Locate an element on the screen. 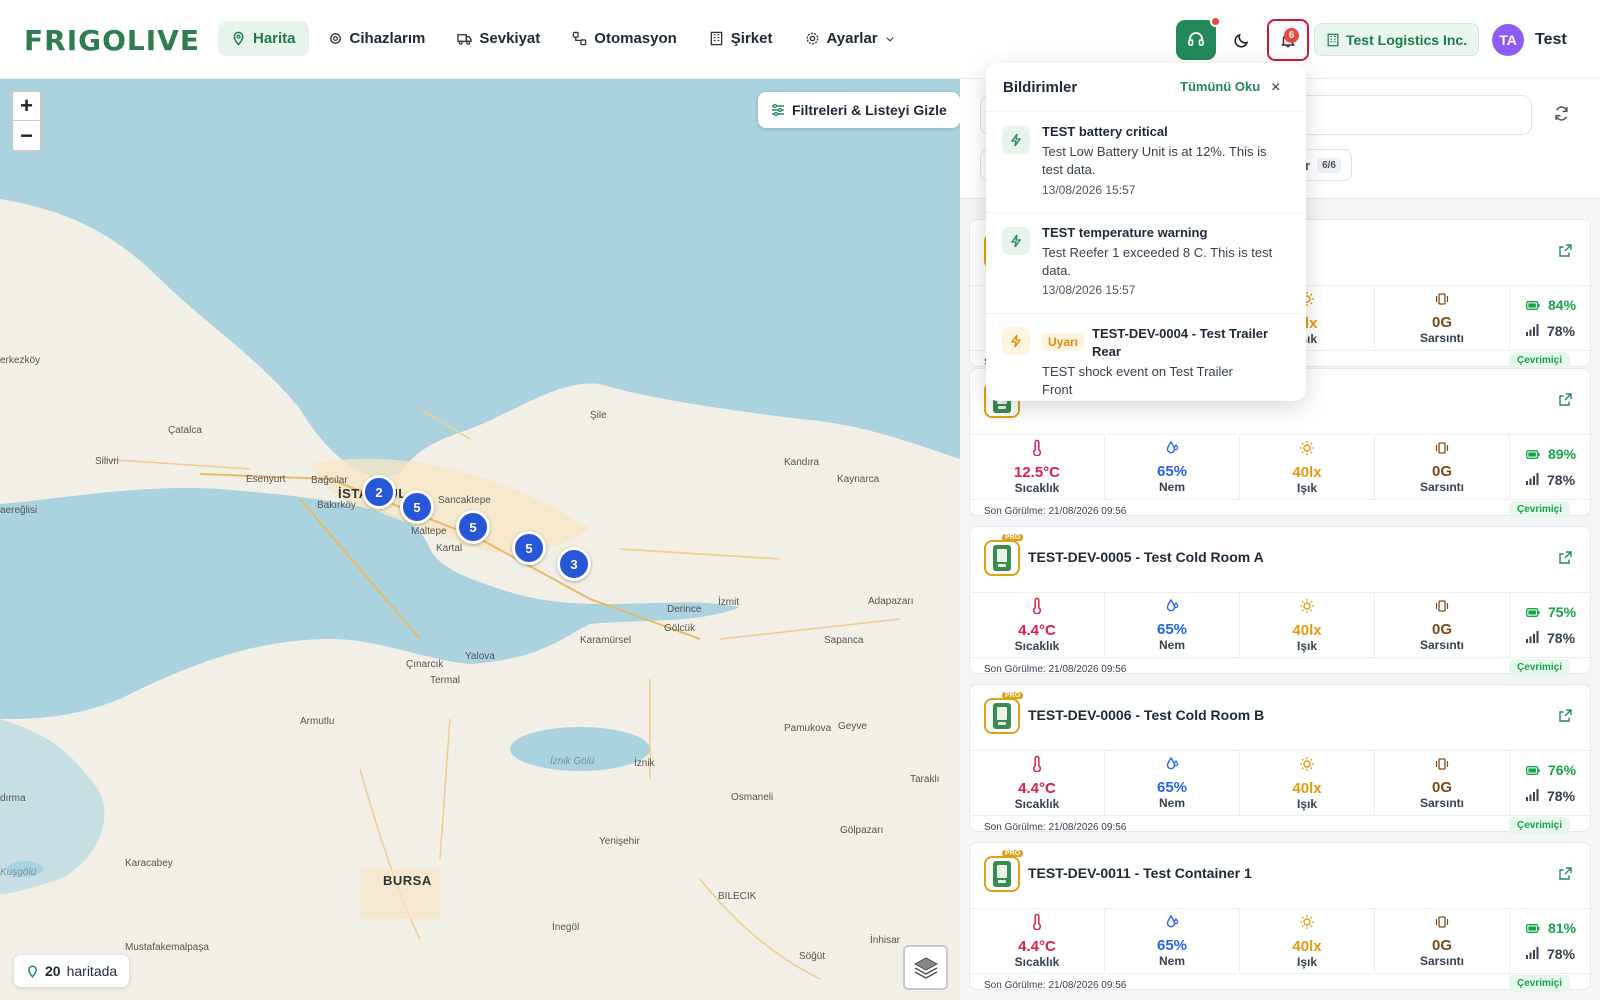 This screenshot has height=1000, width=1600. map-place-label: Kuşgölü is located at coordinates (18, 872).